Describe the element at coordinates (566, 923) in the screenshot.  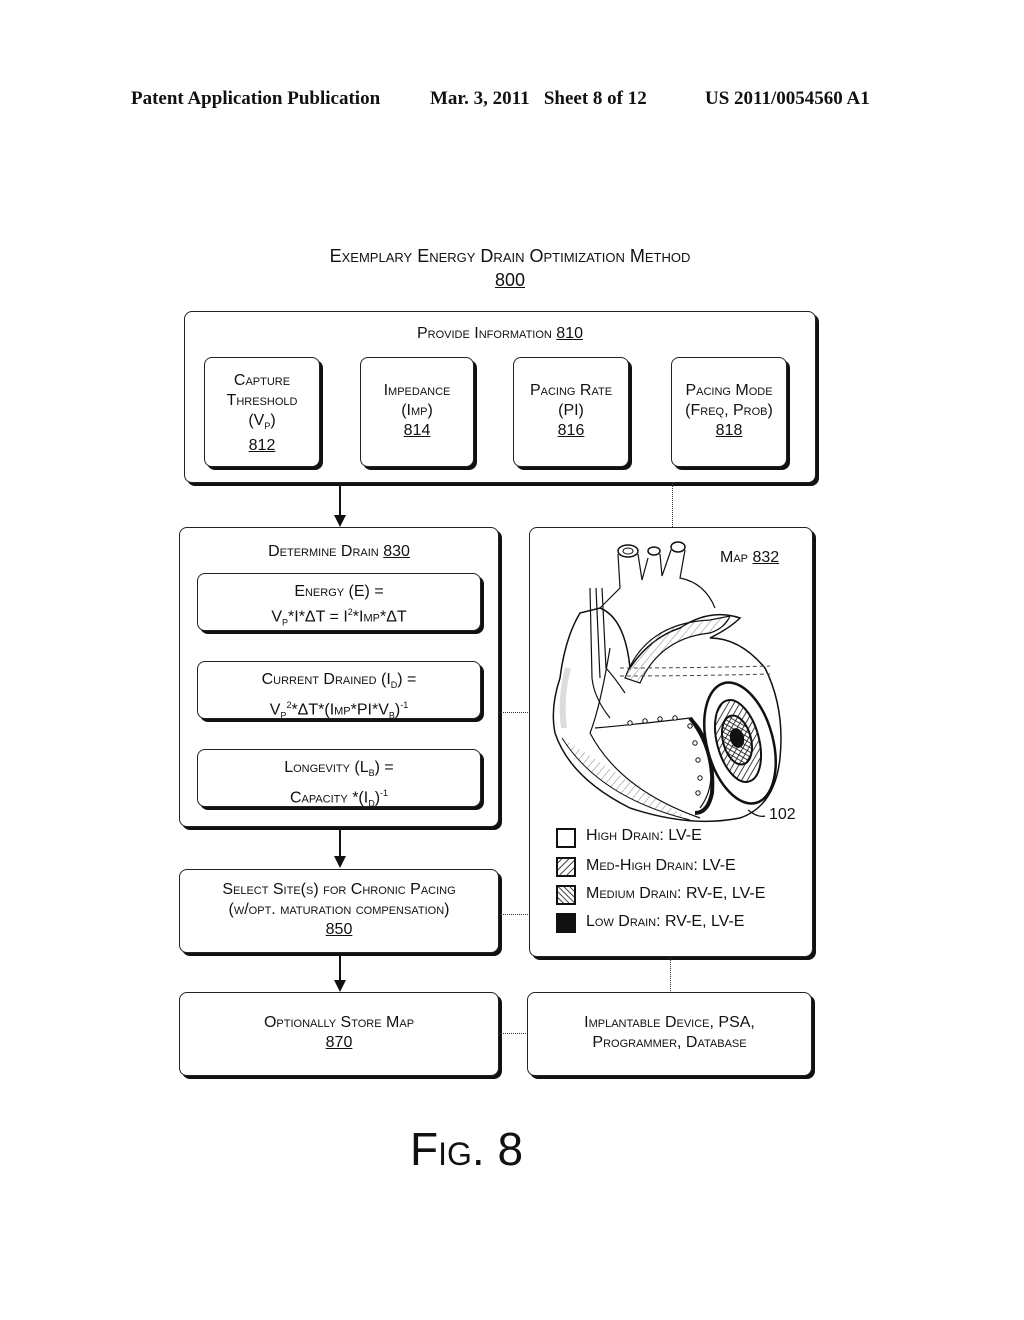
I see `legend-swatch-low` at that location.